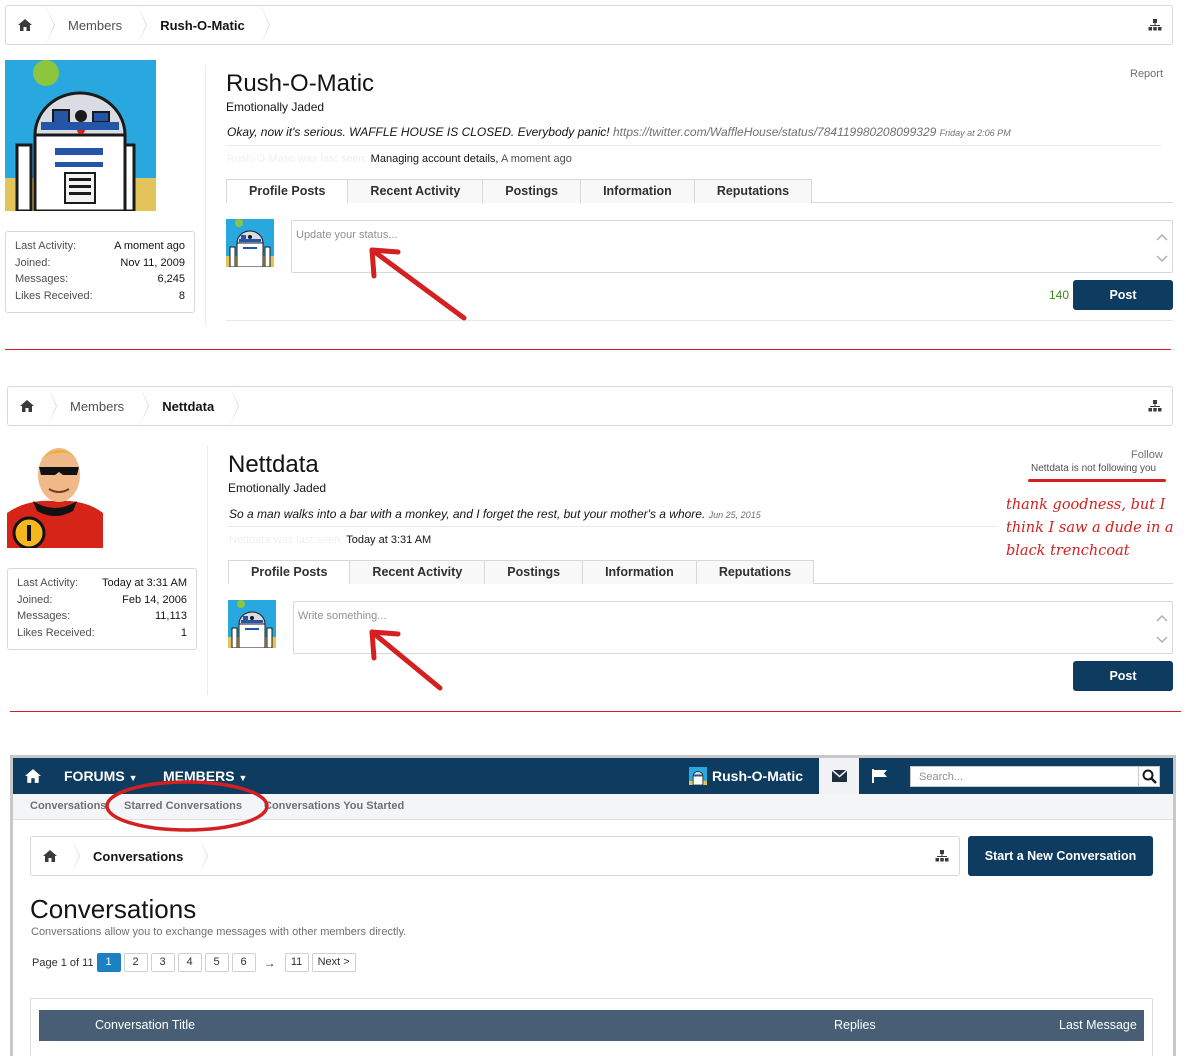 The image size is (1186, 1056). What do you see at coordinates (333, 962) in the screenshot?
I see `next-page-link: Next >` at bounding box center [333, 962].